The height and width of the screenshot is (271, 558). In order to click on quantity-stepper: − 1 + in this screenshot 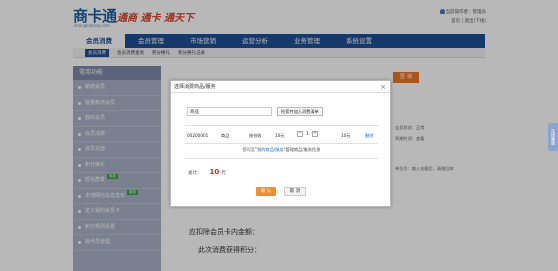, I will do `click(307, 134)`.